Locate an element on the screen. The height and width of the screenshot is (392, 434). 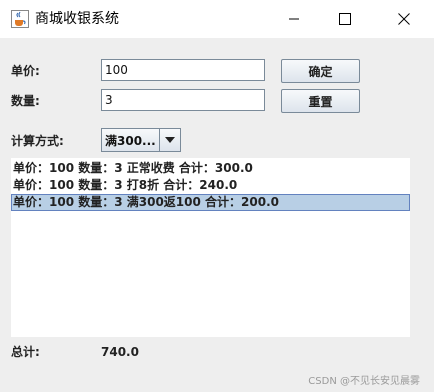
minimize-button is located at coordinates (294, 19).